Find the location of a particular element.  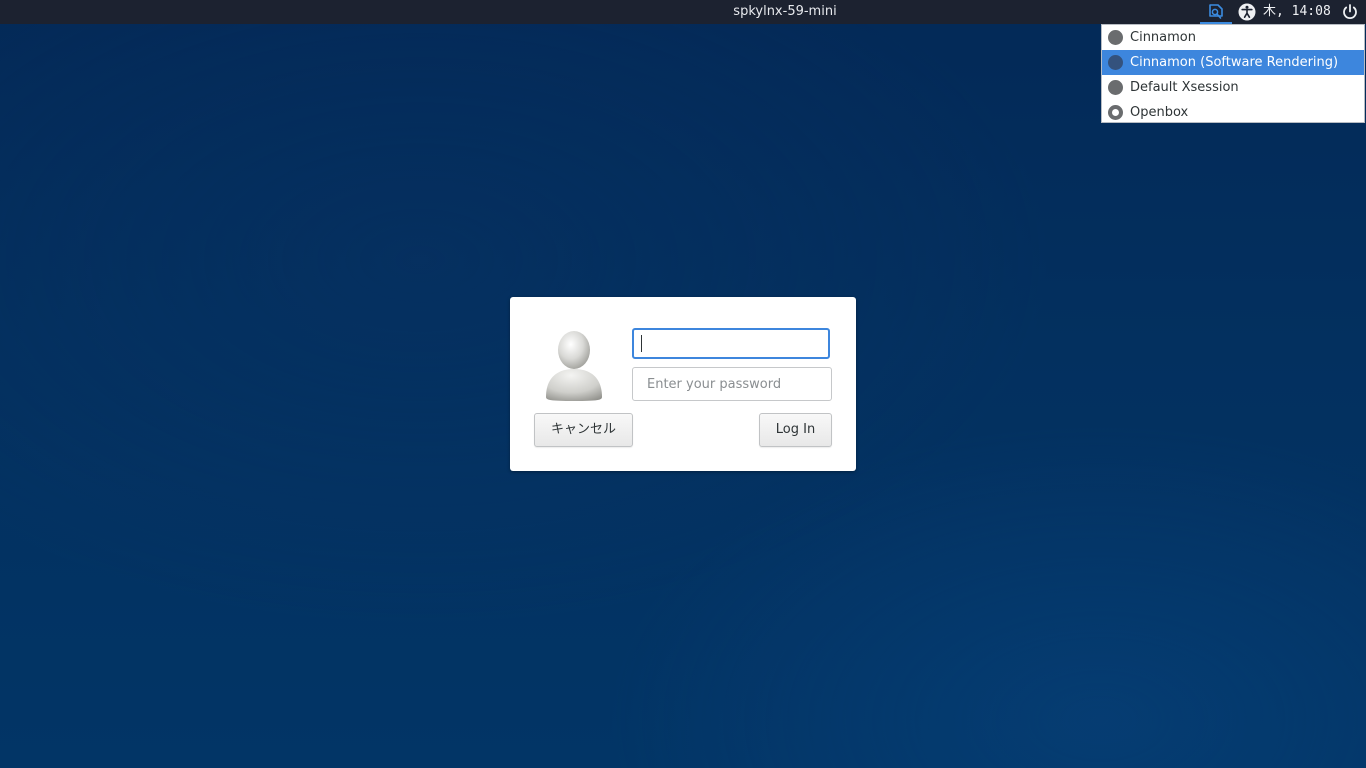

top-panel: spkylnx-59-mini 木, 14:08 is located at coordinates (683, 12).